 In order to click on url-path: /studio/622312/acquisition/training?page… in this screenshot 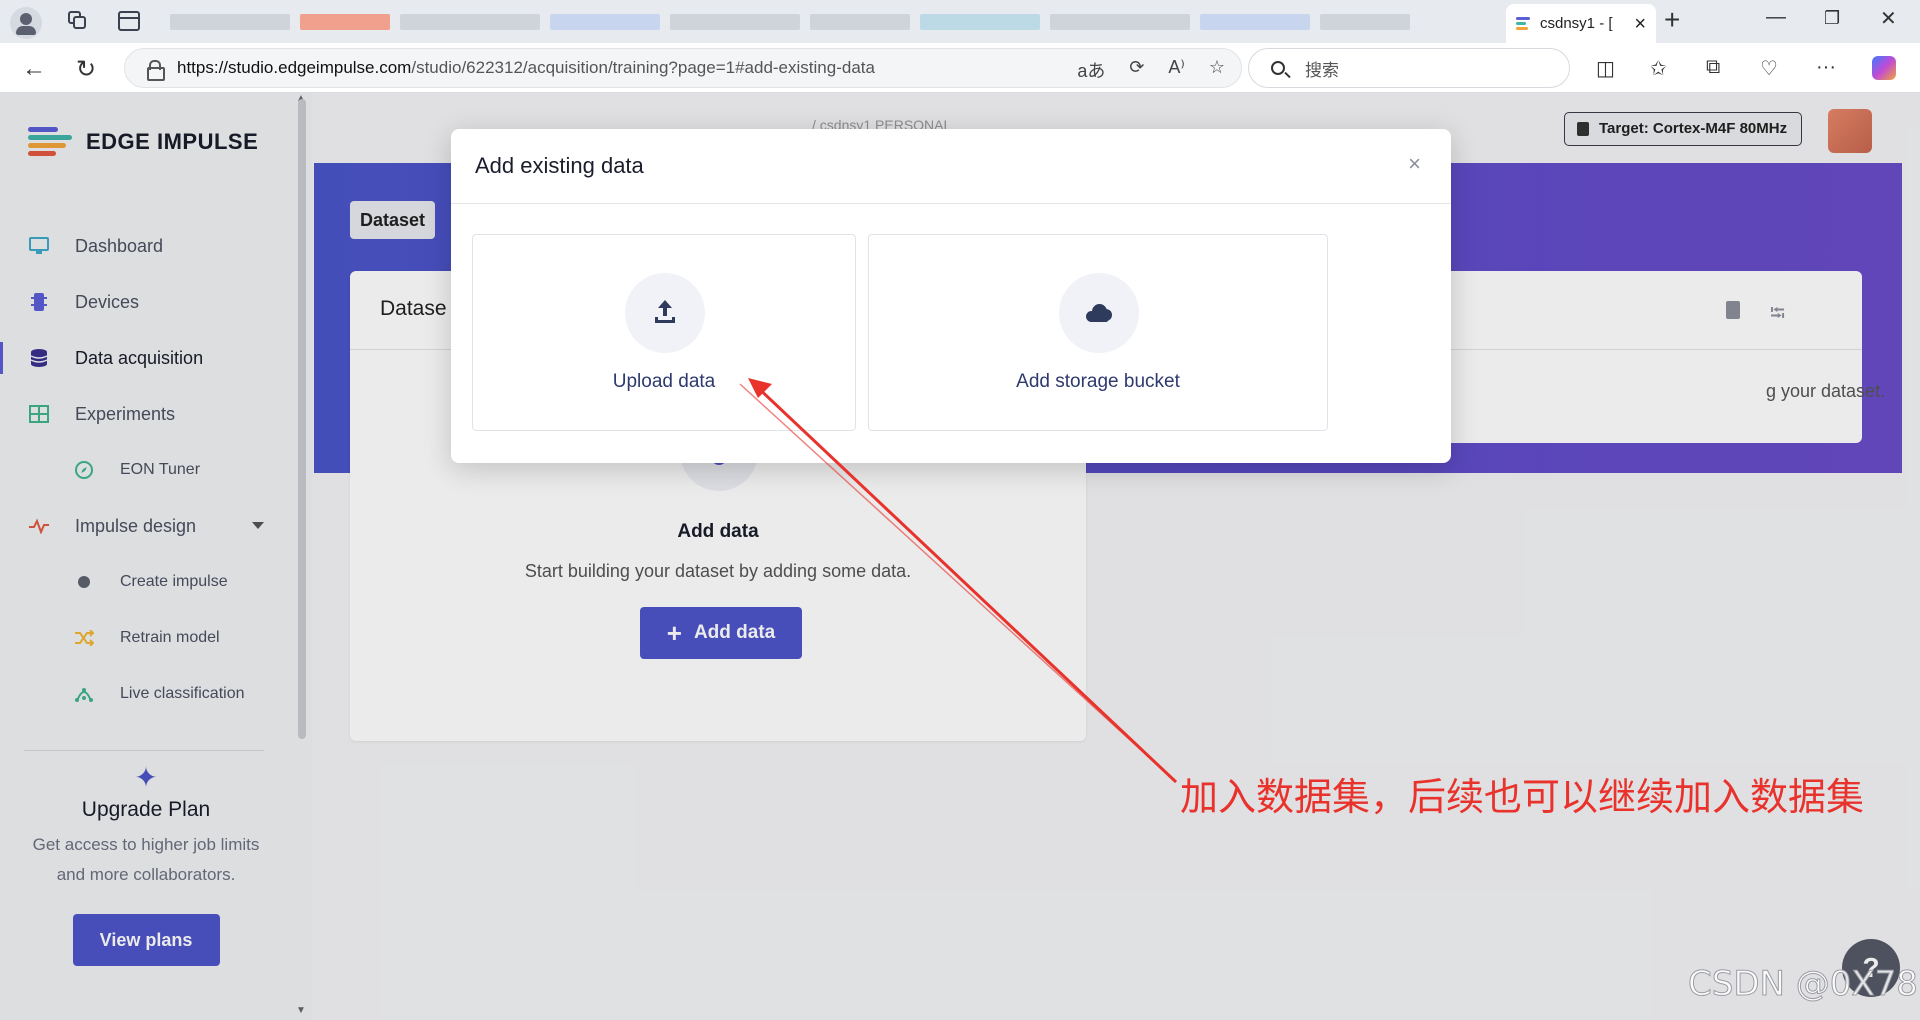, I will do `click(643, 67)`.